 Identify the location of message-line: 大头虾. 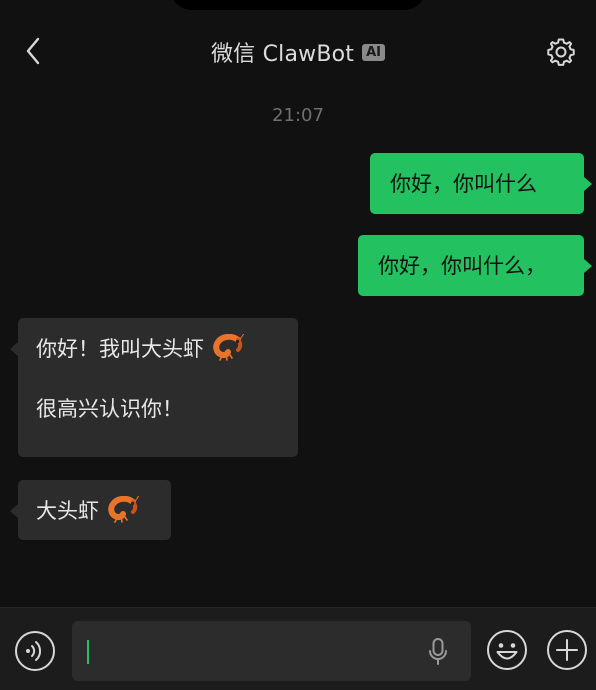
(94, 511).